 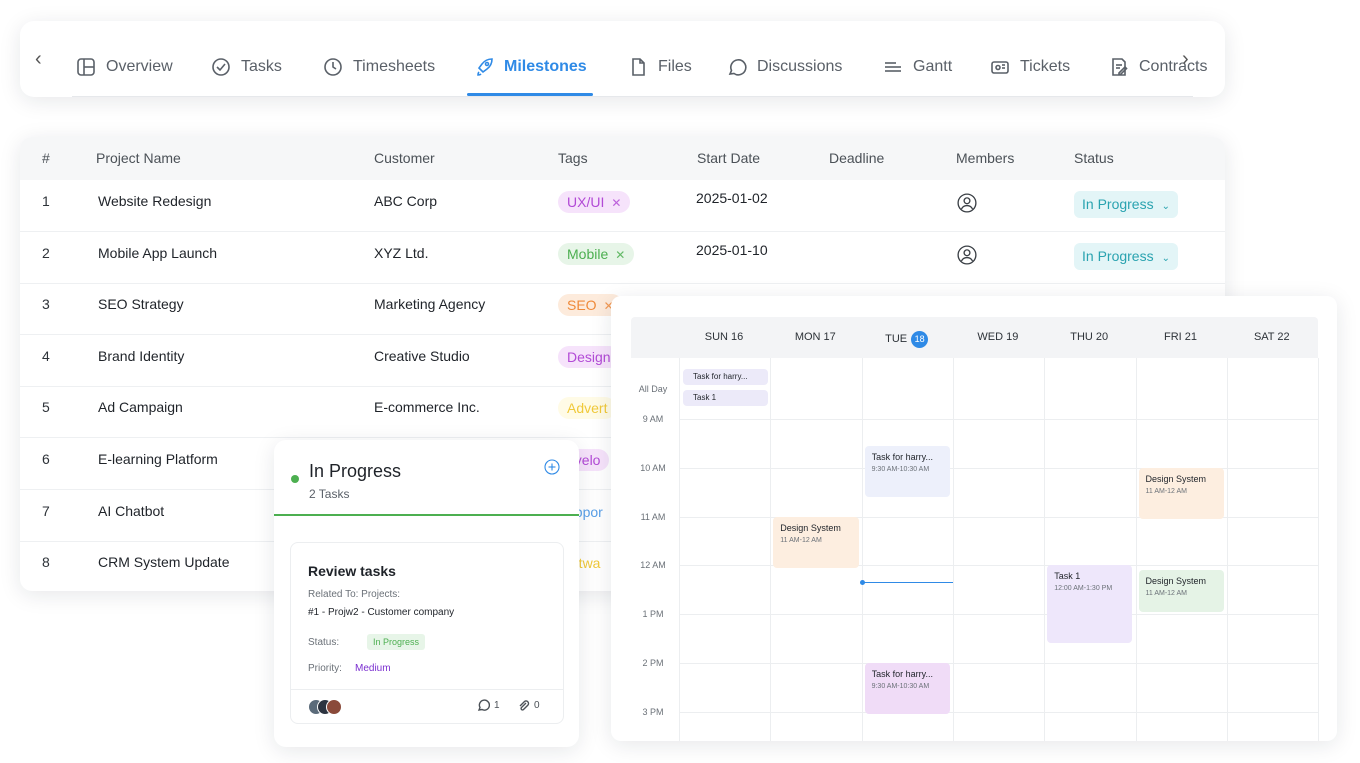 I want to click on day-label: FRI 21, so click(x=1180, y=337).